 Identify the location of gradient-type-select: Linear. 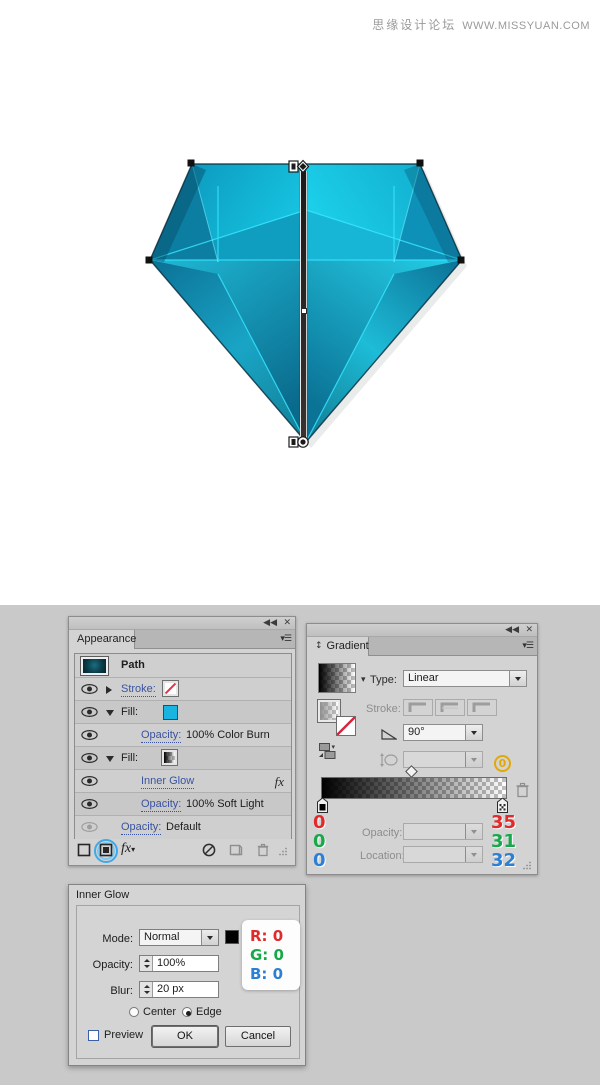
(465, 678).